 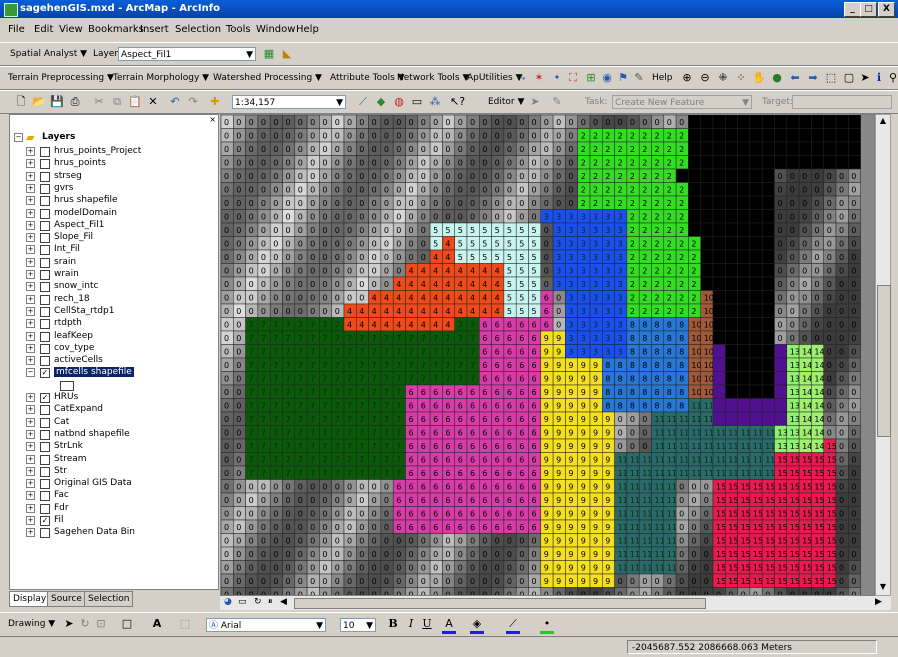 What do you see at coordinates (723, 78) in the screenshot?
I see `fixed-zoom-in-icon: ⁜` at bounding box center [723, 78].